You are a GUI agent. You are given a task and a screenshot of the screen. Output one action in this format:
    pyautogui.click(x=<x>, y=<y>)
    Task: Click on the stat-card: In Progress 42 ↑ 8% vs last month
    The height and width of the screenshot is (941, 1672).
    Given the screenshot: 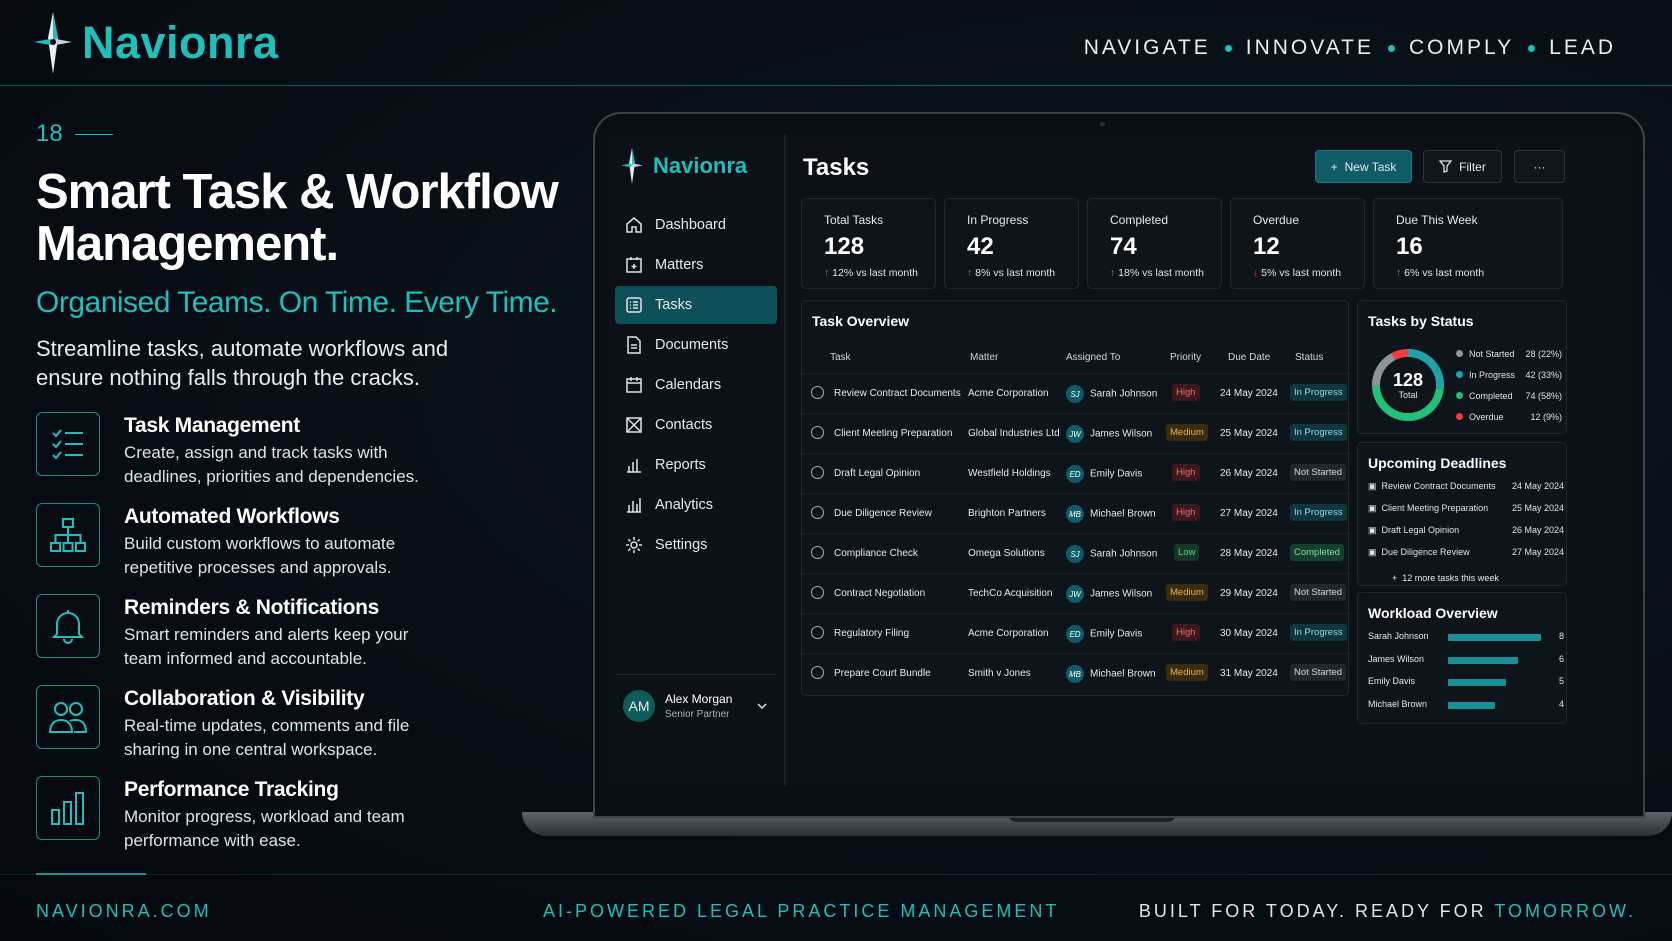 What is the action you would take?
    pyautogui.click(x=1011, y=243)
    